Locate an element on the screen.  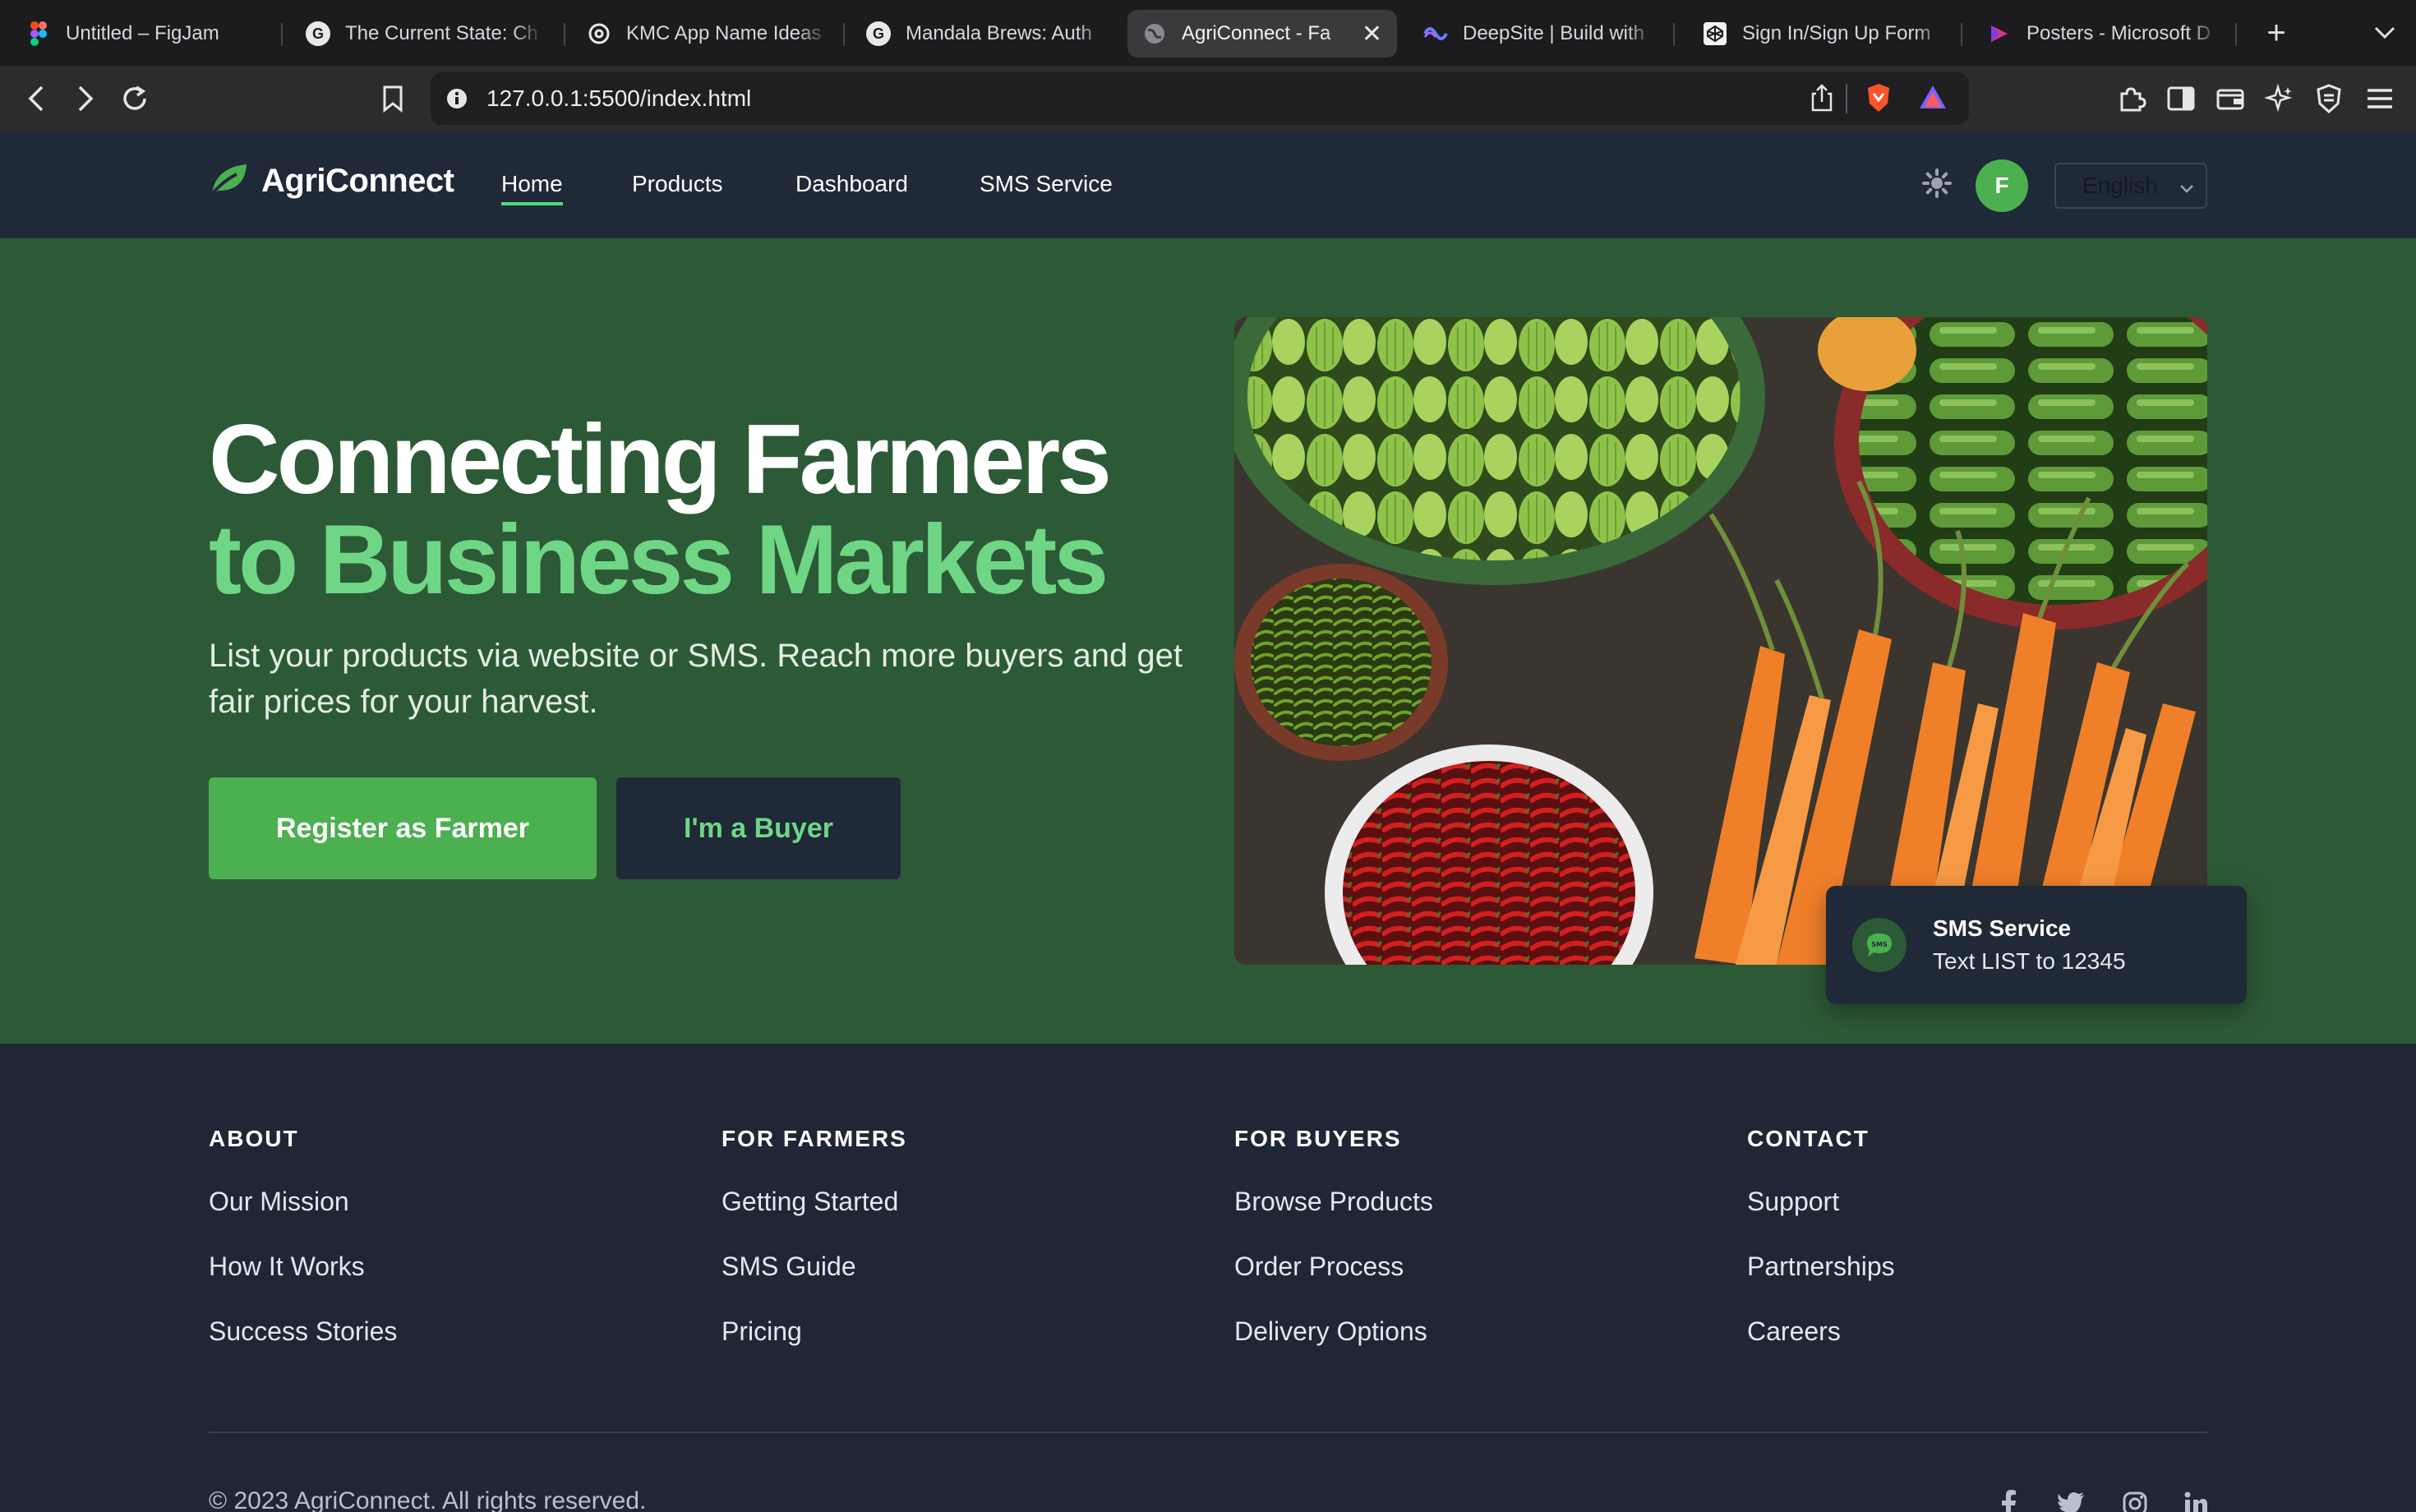
leaf-icon is located at coordinates (230, 181).